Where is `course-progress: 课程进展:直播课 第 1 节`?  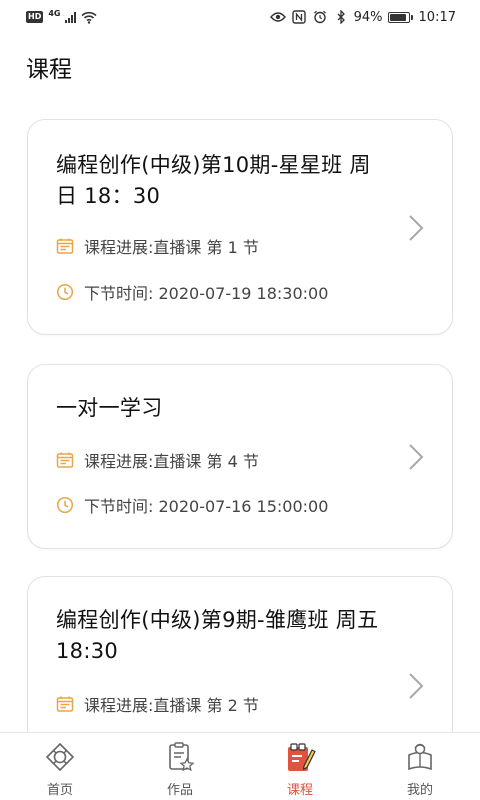
course-progress: 课程进展:直播课 第 1 节 is located at coordinates (171, 247).